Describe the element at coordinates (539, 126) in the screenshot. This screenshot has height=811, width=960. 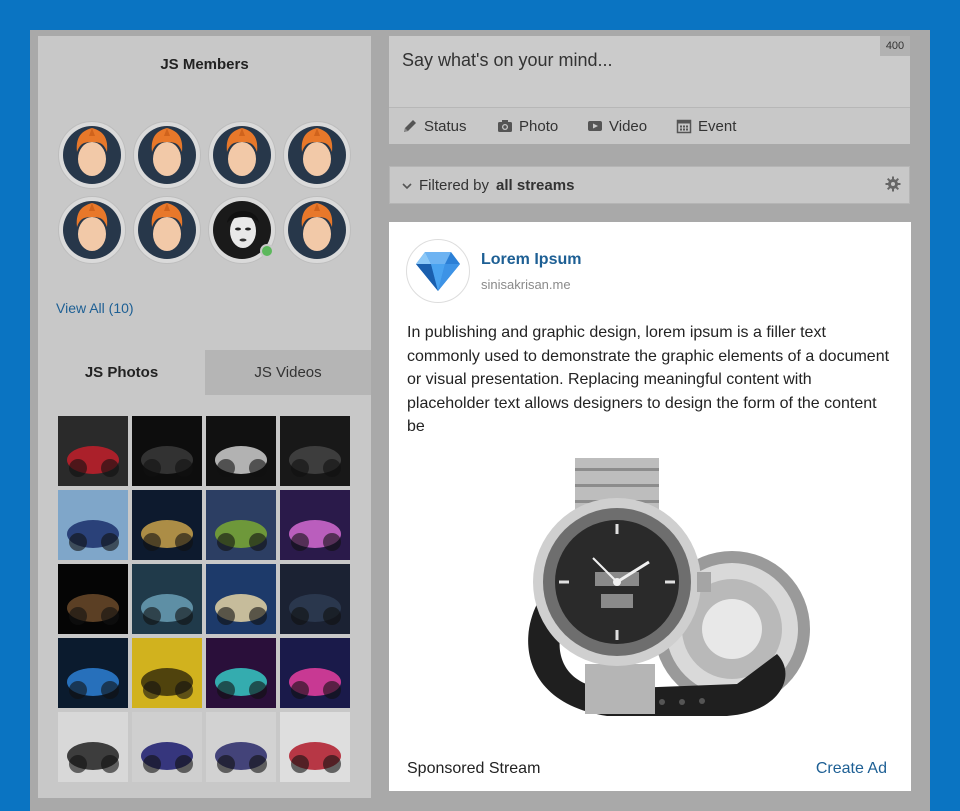
I see `photo-label: Photo` at that location.